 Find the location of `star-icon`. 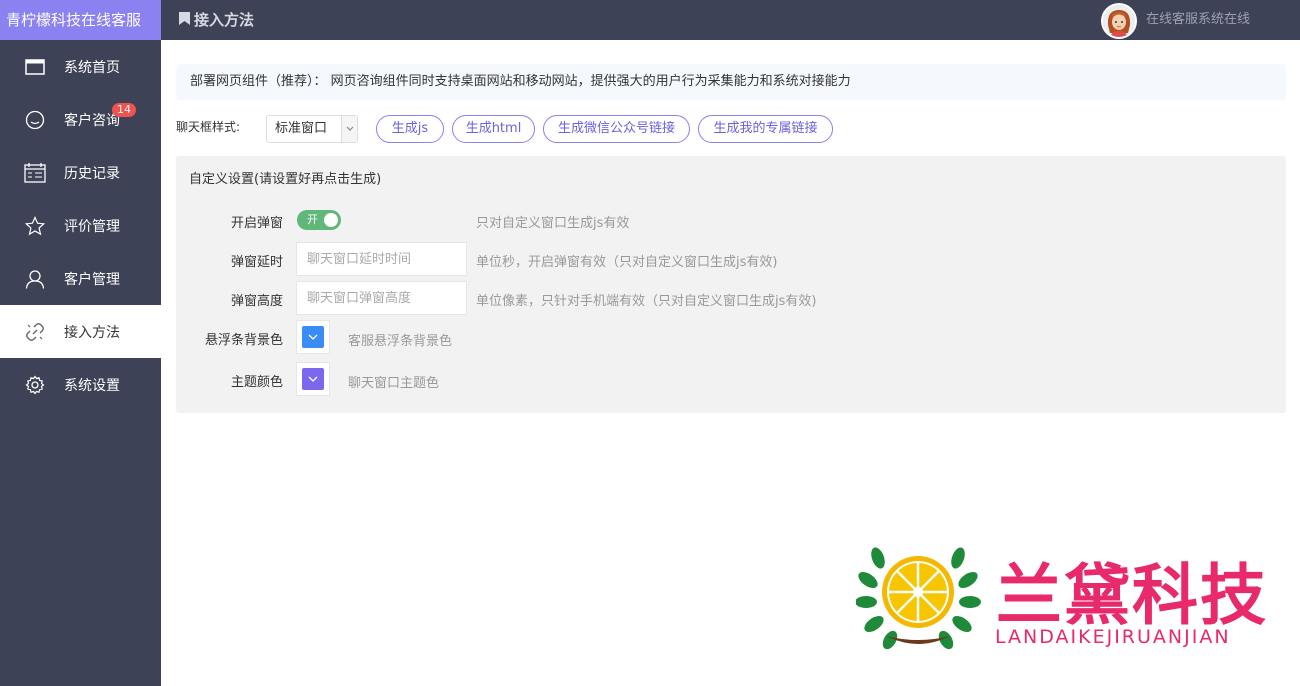

star-icon is located at coordinates (35, 226).